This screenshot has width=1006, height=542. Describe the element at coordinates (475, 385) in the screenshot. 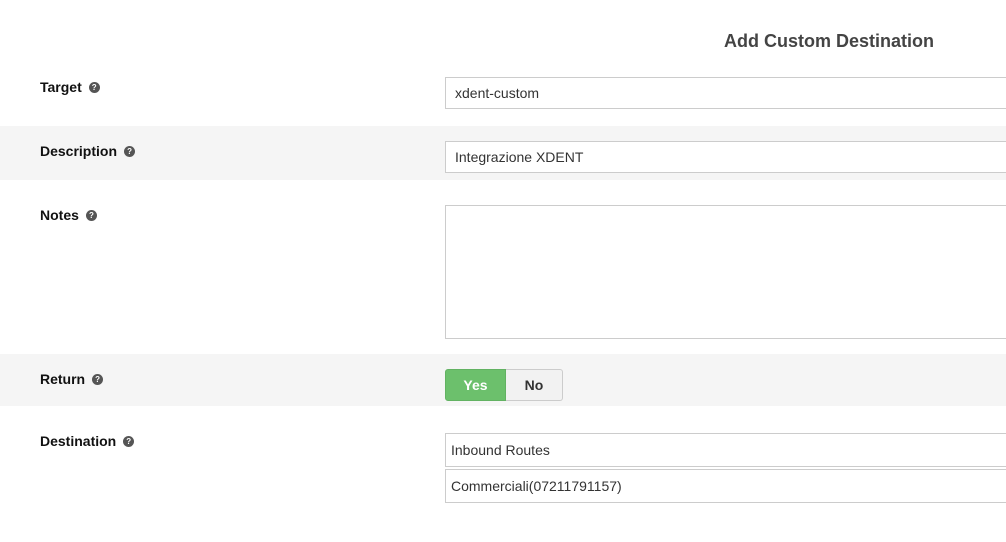

I see `return-yes-button: Yes` at that location.